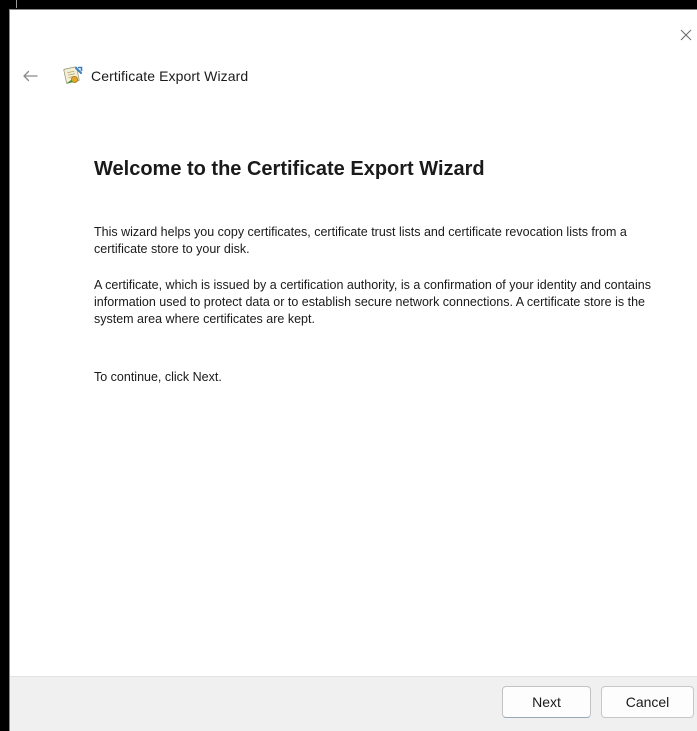 This screenshot has width=697, height=731. Describe the element at coordinates (16, 4) in the screenshot. I see `frame-edge-mark` at that location.